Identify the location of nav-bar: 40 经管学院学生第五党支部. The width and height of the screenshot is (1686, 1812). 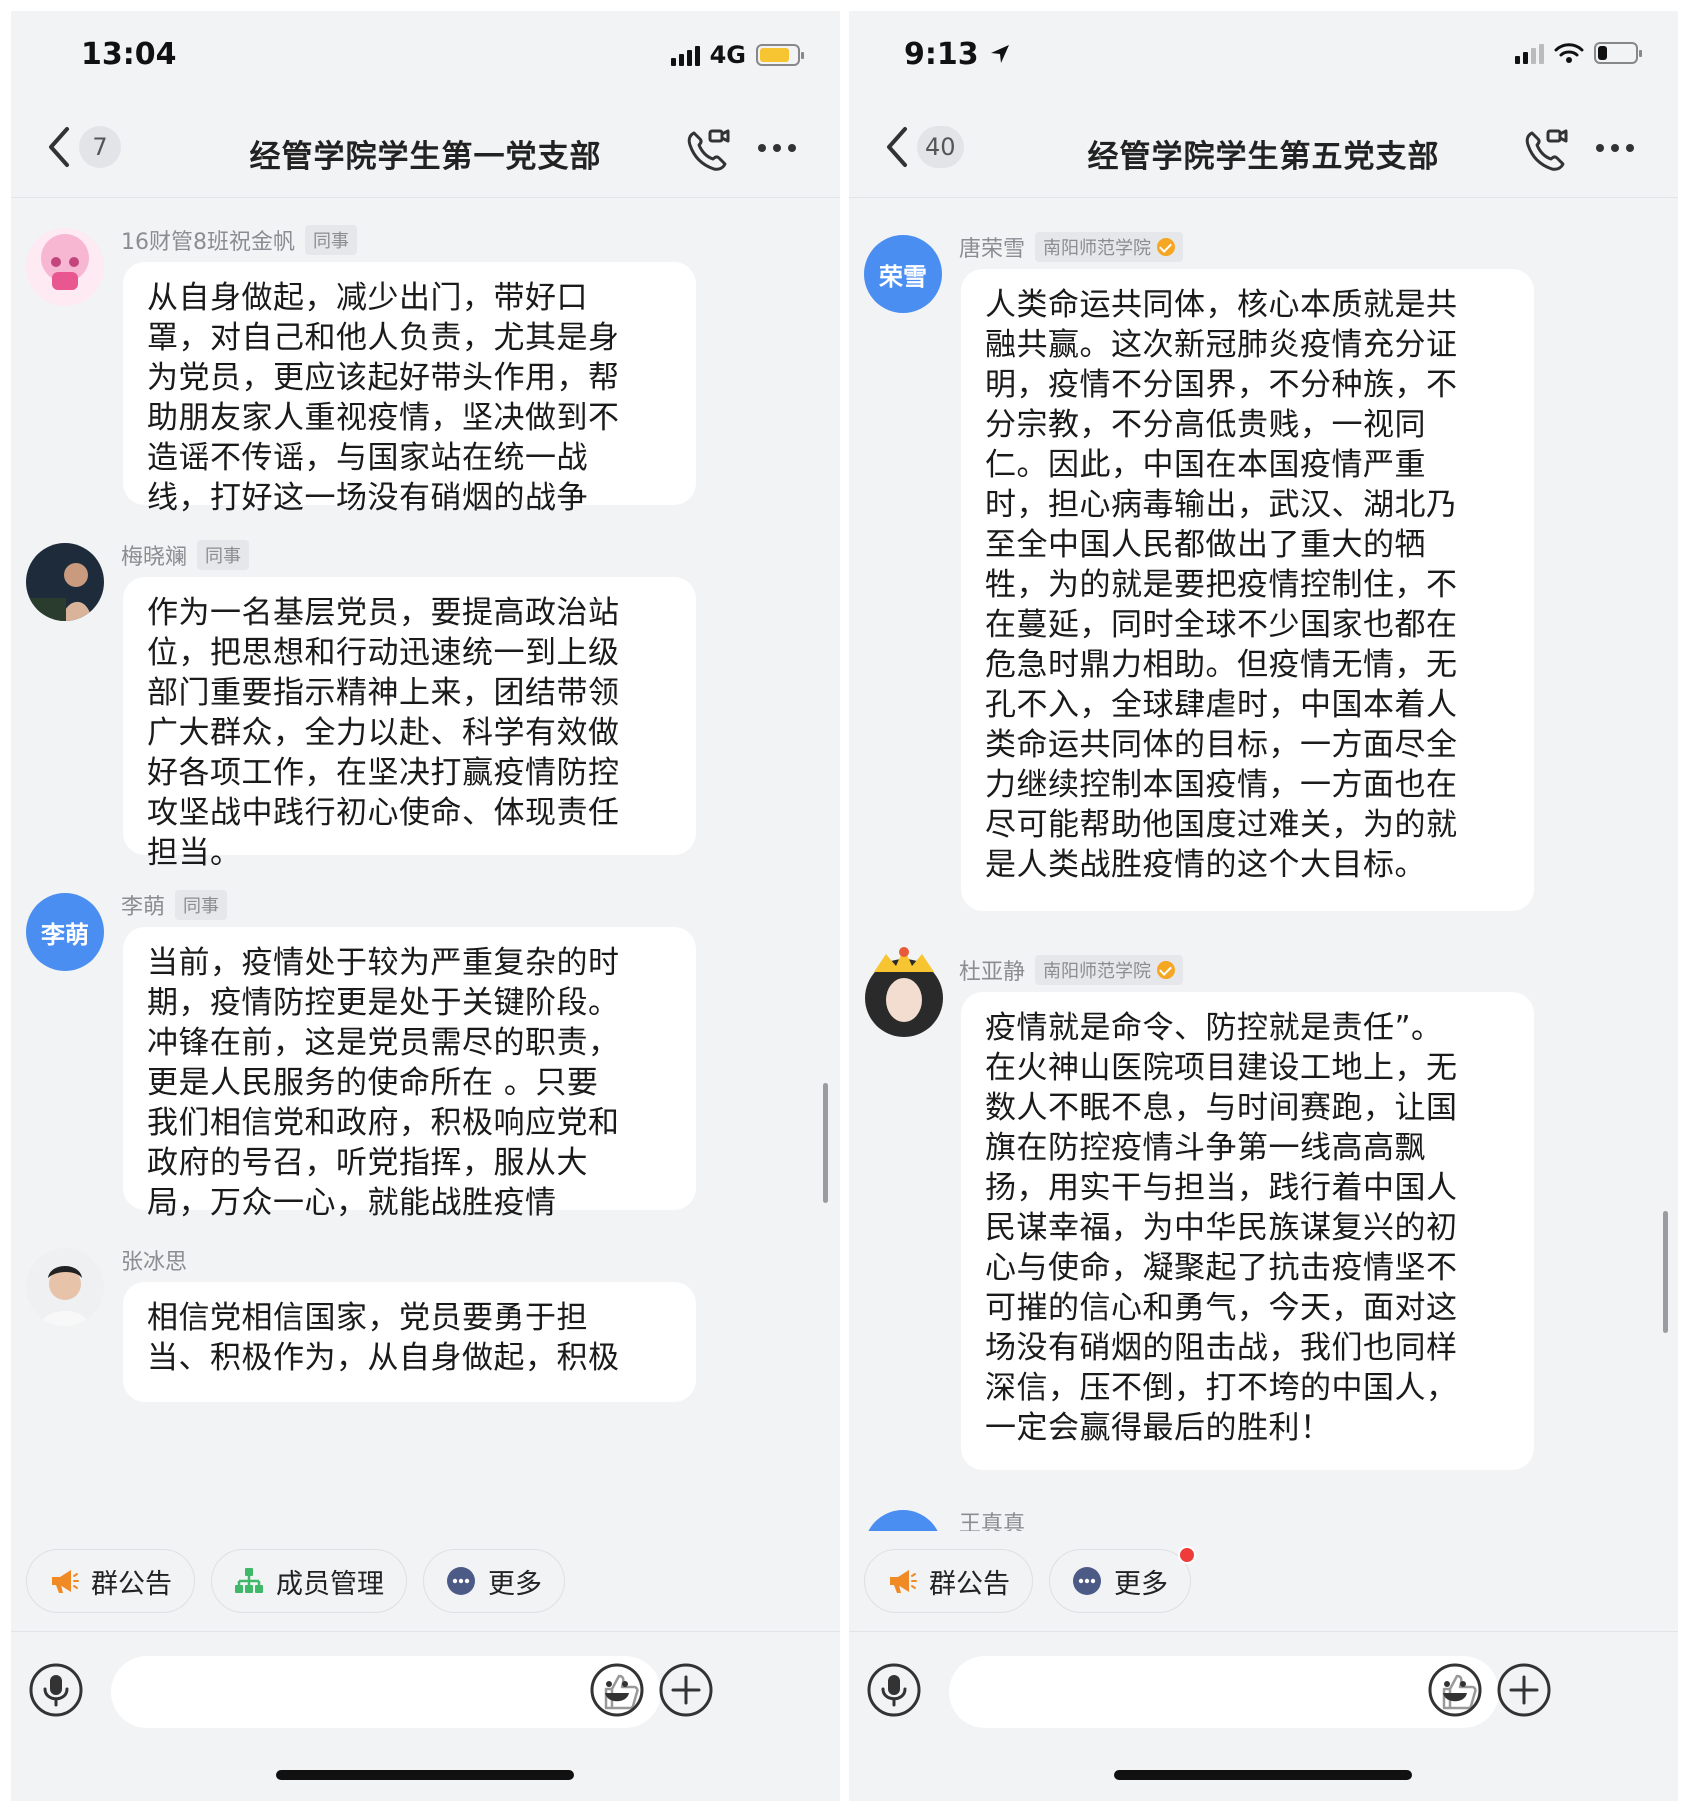
(1263, 148).